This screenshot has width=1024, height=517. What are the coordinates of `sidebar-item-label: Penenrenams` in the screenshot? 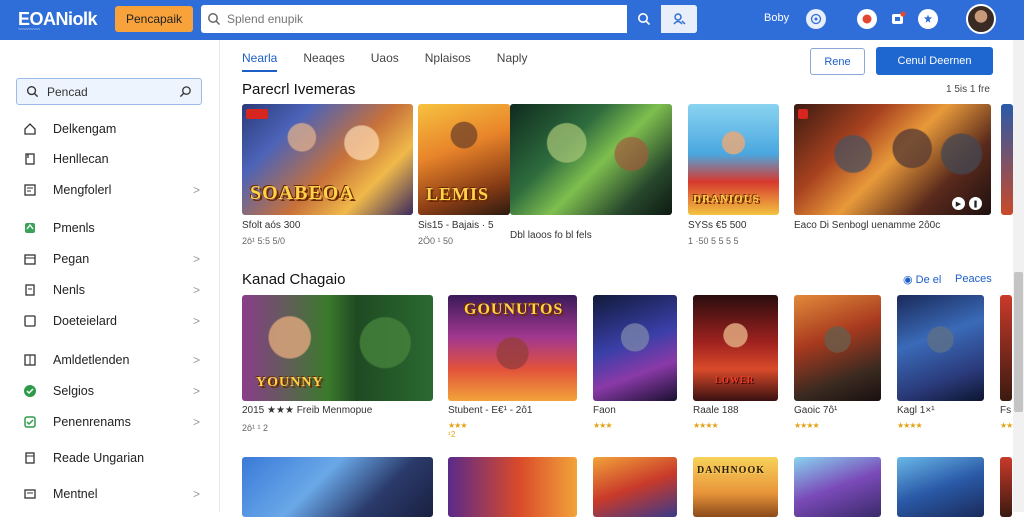 It's located at (92, 422).